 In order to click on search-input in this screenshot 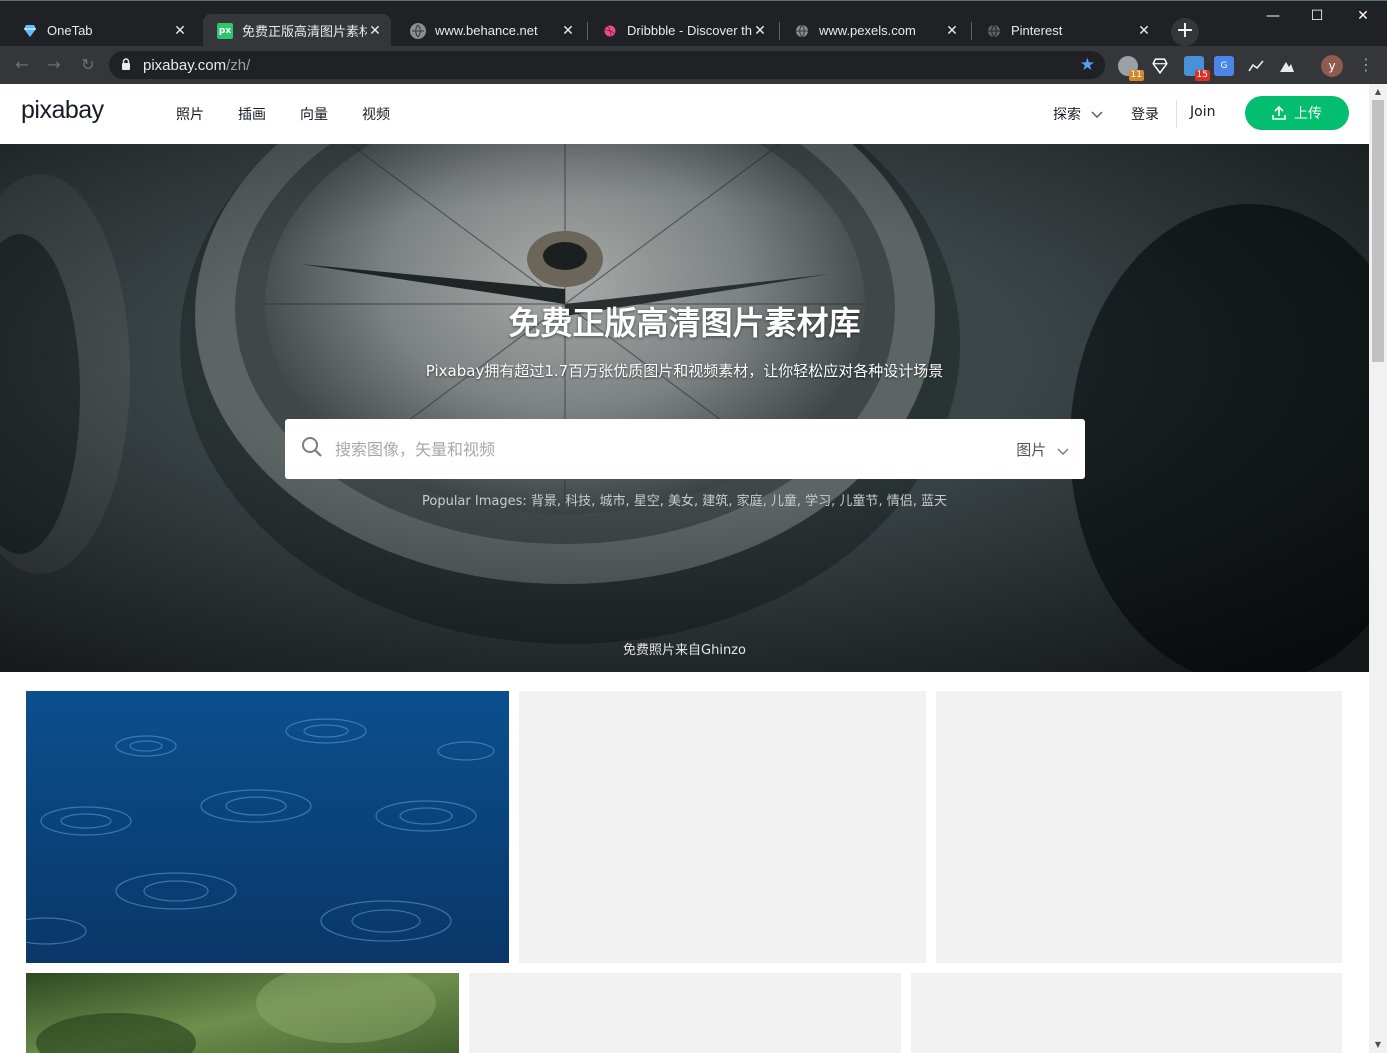, I will do `click(665, 449)`.